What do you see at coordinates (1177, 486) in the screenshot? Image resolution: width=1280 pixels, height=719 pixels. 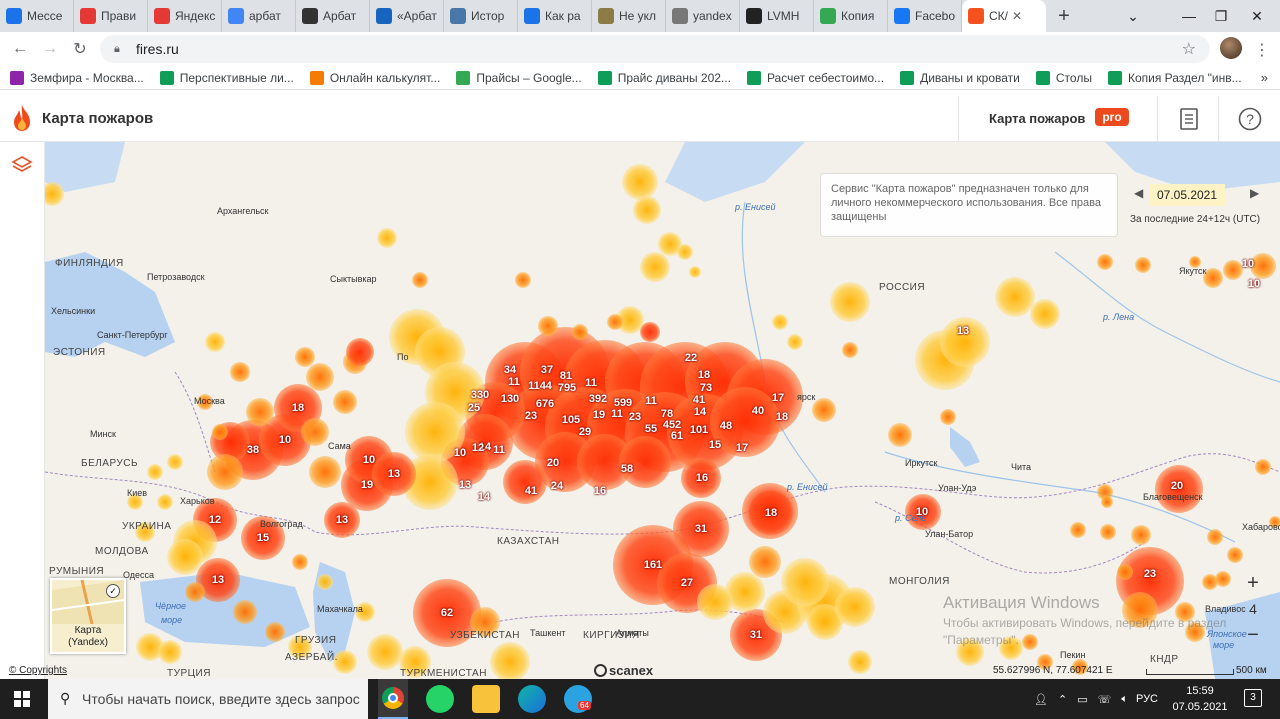 I see `fire-count-label: 20` at bounding box center [1177, 486].